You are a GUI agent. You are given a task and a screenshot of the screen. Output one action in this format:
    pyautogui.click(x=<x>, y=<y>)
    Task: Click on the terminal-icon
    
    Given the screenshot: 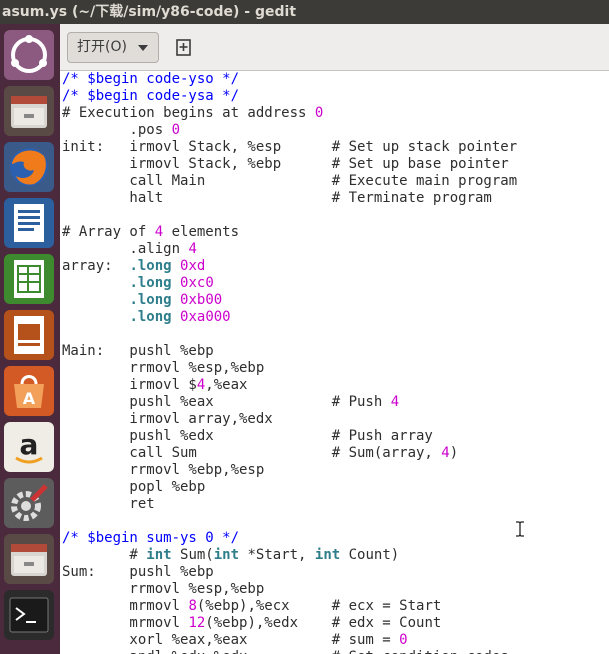 What is the action you would take?
    pyautogui.click(x=29, y=615)
    